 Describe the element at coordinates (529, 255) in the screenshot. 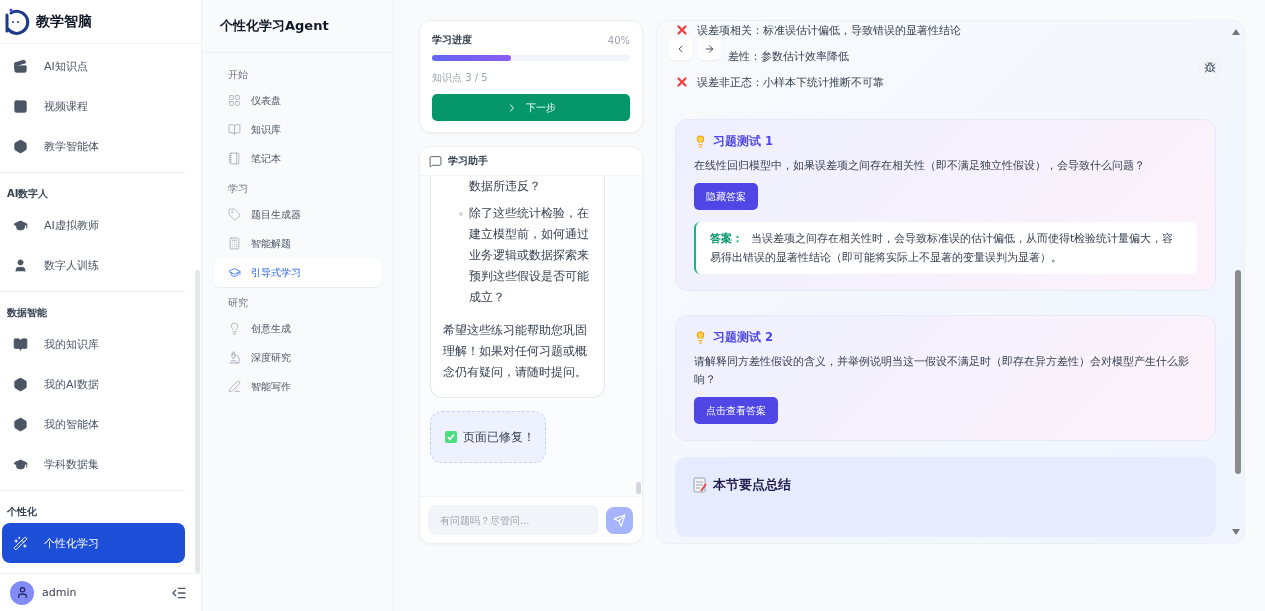

I see `message-text: 除了这些统计检验，在建立模型前，如何通过业务逻辑或数据探索来预判这些假设是否可能成立？` at that location.